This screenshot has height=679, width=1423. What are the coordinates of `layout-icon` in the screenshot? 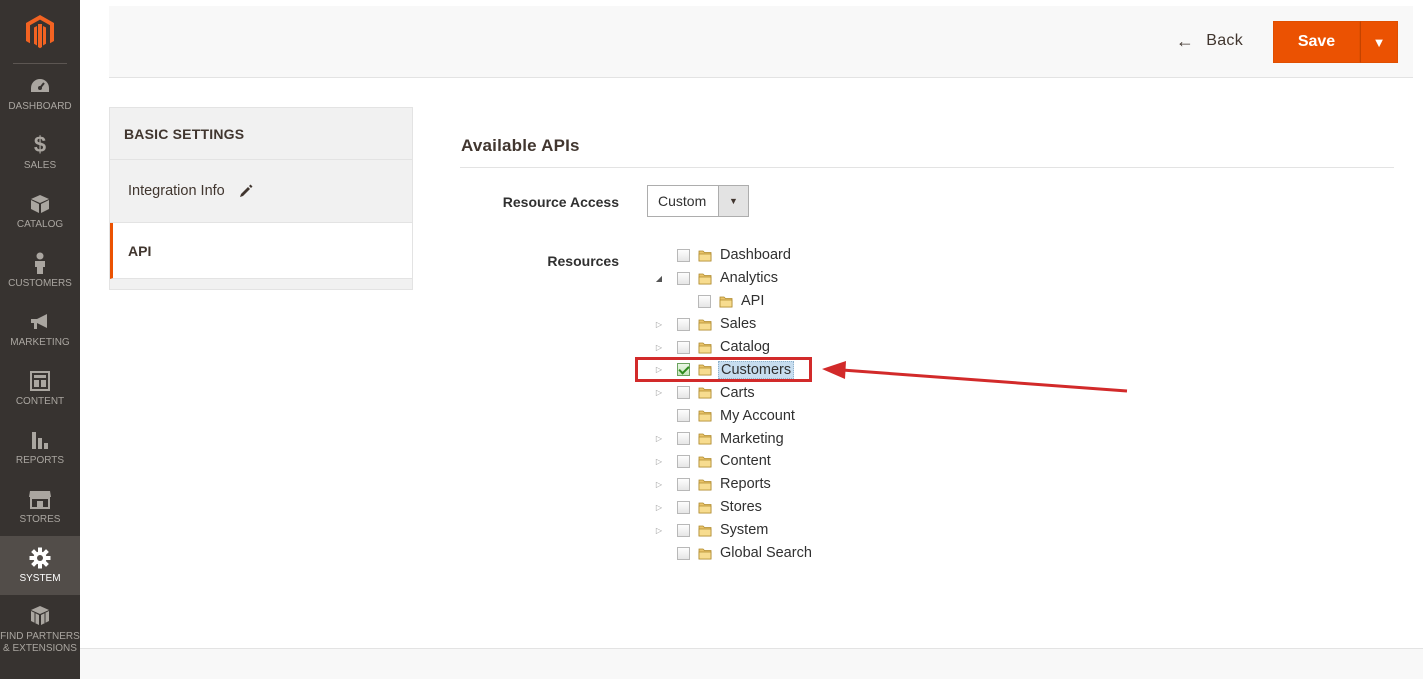 It's located at (40, 381).